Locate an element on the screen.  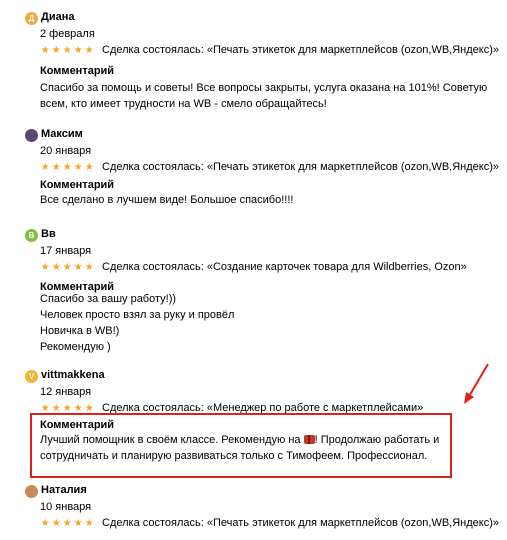
avatar: V is located at coordinates (31, 376).